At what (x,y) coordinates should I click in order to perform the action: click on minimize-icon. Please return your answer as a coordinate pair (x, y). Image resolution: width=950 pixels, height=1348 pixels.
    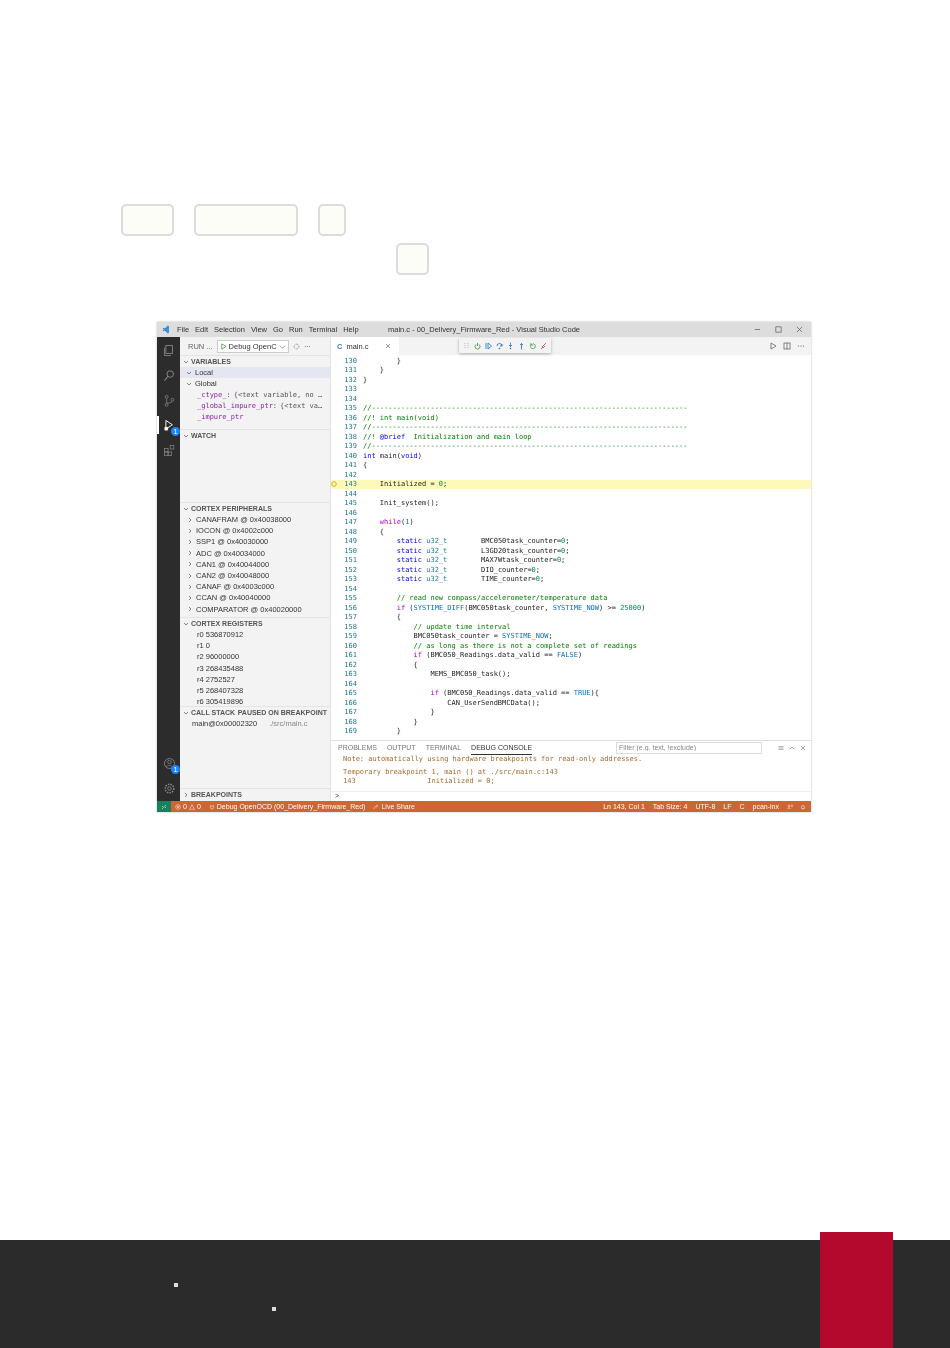
    Looking at the image, I should click on (757, 329).